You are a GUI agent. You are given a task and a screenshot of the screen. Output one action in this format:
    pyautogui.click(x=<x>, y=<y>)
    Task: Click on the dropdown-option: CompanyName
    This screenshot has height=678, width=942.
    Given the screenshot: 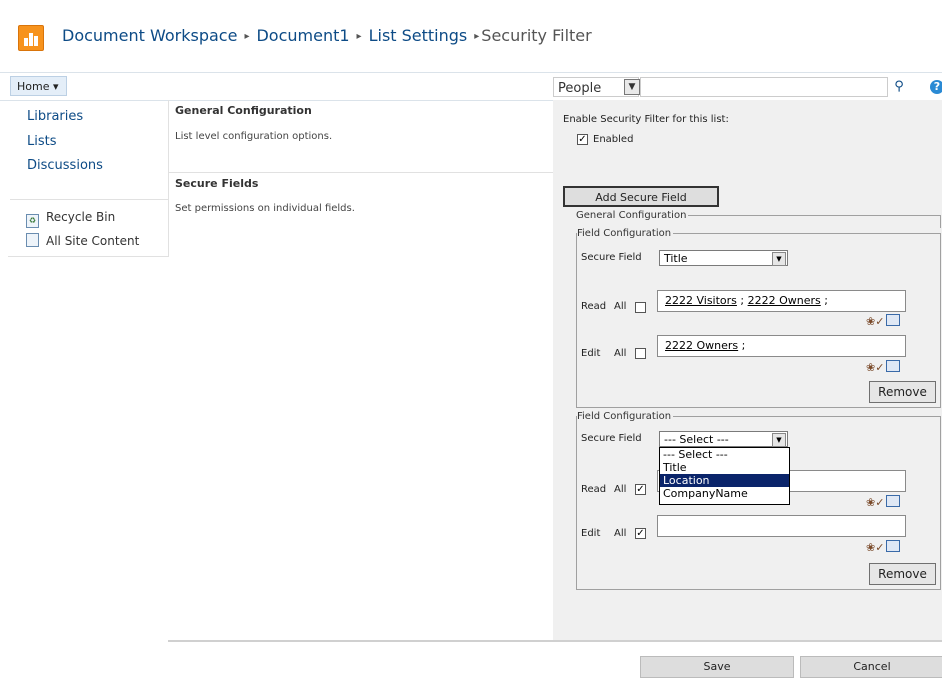 What is the action you would take?
    pyautogui.click(x=724, y=493)
    